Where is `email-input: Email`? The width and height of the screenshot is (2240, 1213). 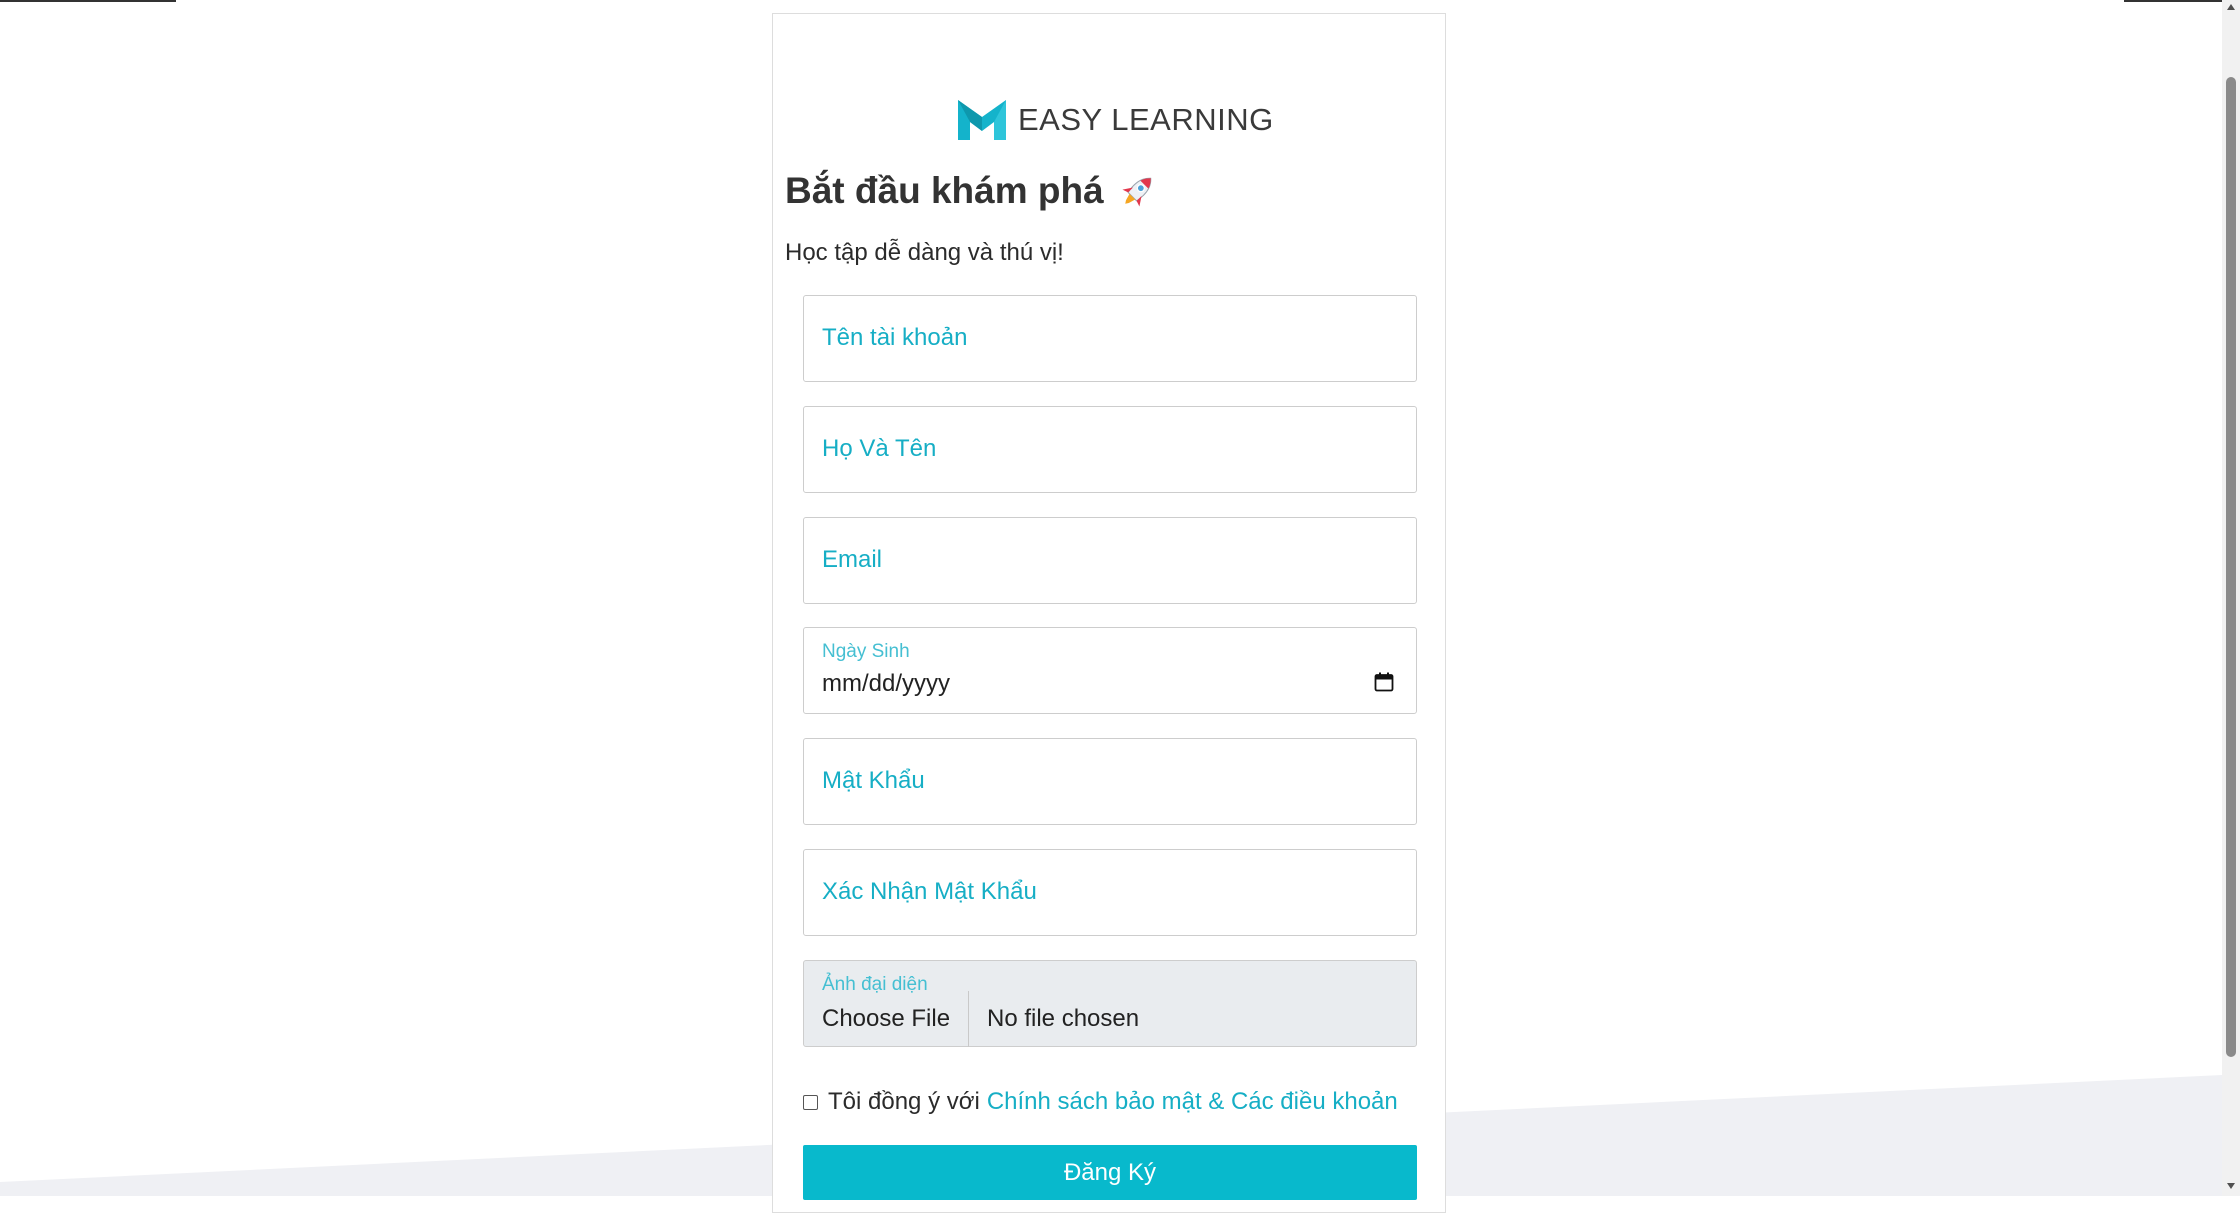
email-input: Email is located at coordinates (1110, 560).